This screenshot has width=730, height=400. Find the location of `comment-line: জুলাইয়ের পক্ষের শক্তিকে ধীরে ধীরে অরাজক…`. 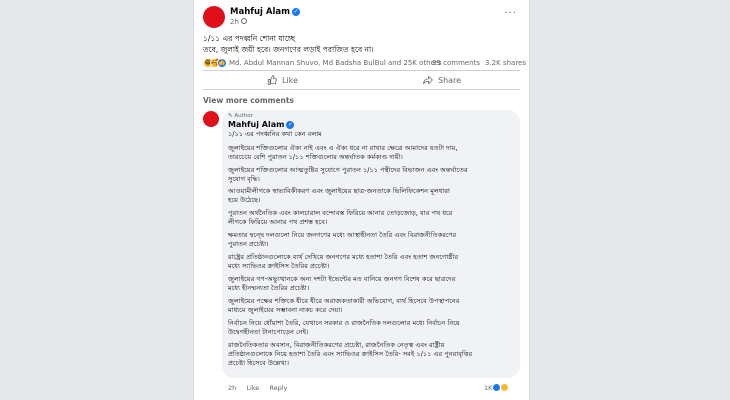

comment-line: জুলাইয়ের পক্ষের শক্তিকে ধীরে ধীরে অরাজক… is located at coordinates (344, 301).